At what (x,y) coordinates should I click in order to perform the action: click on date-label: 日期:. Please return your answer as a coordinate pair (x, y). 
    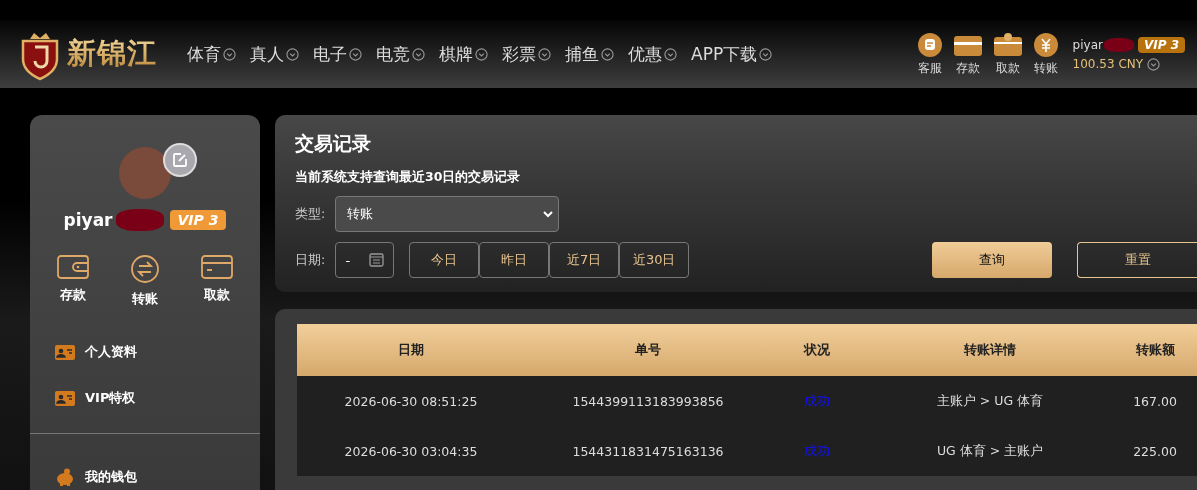
    Looking at the image, I should click on (310, 260).